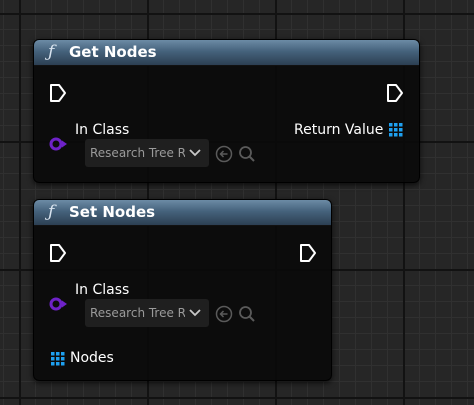 This screenshot has width=474, height=405. I want to click on return-value-label: Return Value, so click(339, 130).